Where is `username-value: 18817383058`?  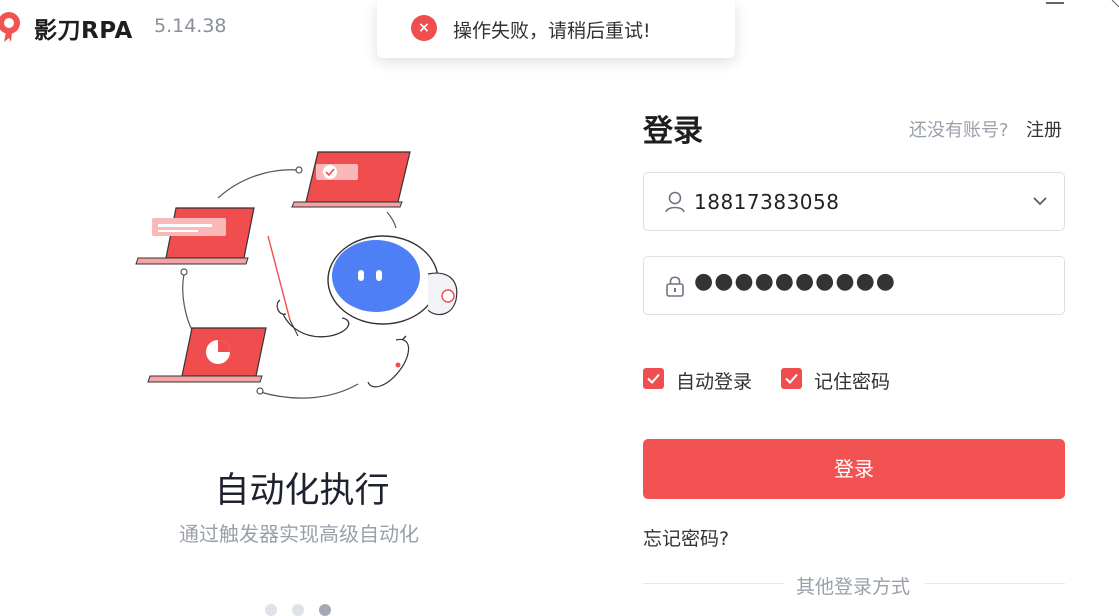 username-value: 18817383058 is located at coordinates (767, 202).